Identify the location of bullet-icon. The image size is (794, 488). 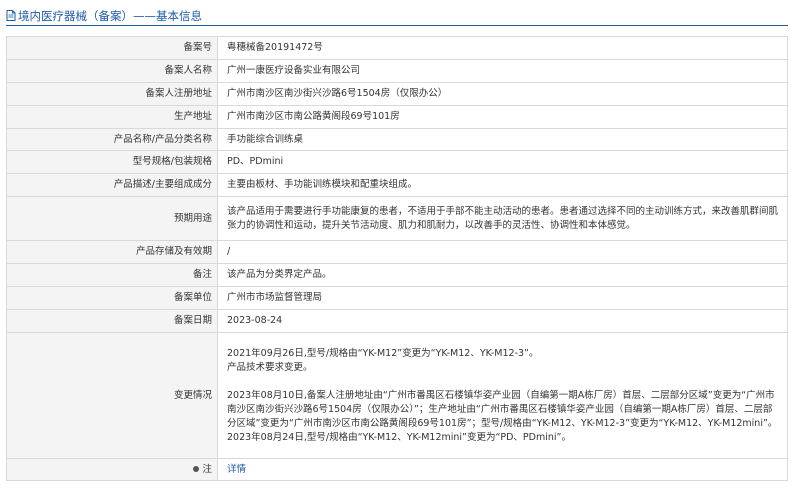
(196, 468).